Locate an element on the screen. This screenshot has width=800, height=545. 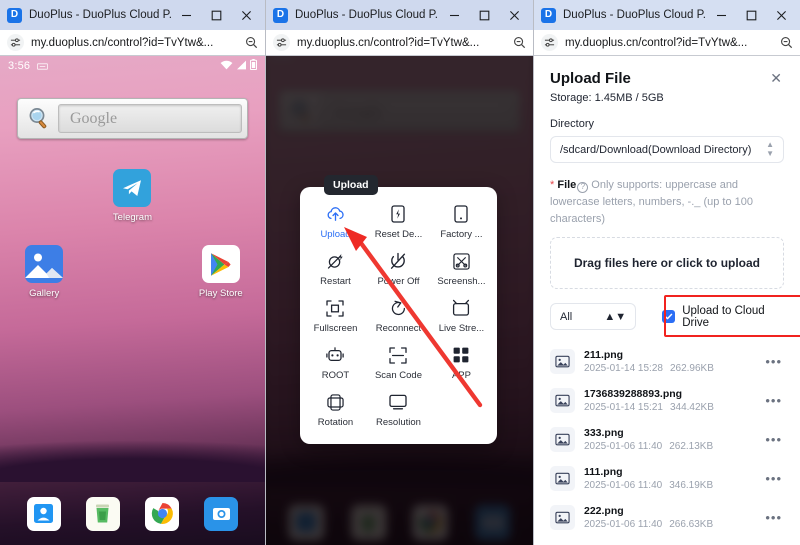
search-input: Google is located at coordinates (150, 118).